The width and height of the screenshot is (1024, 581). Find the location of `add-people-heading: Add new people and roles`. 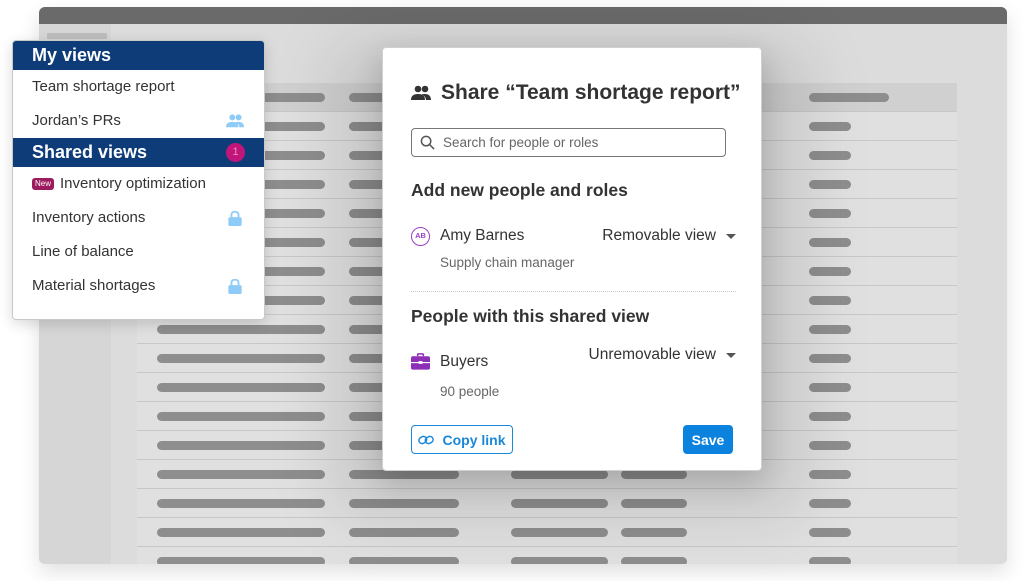

add-people-heading: Add new people and roles is located at coordinates (519, 190).